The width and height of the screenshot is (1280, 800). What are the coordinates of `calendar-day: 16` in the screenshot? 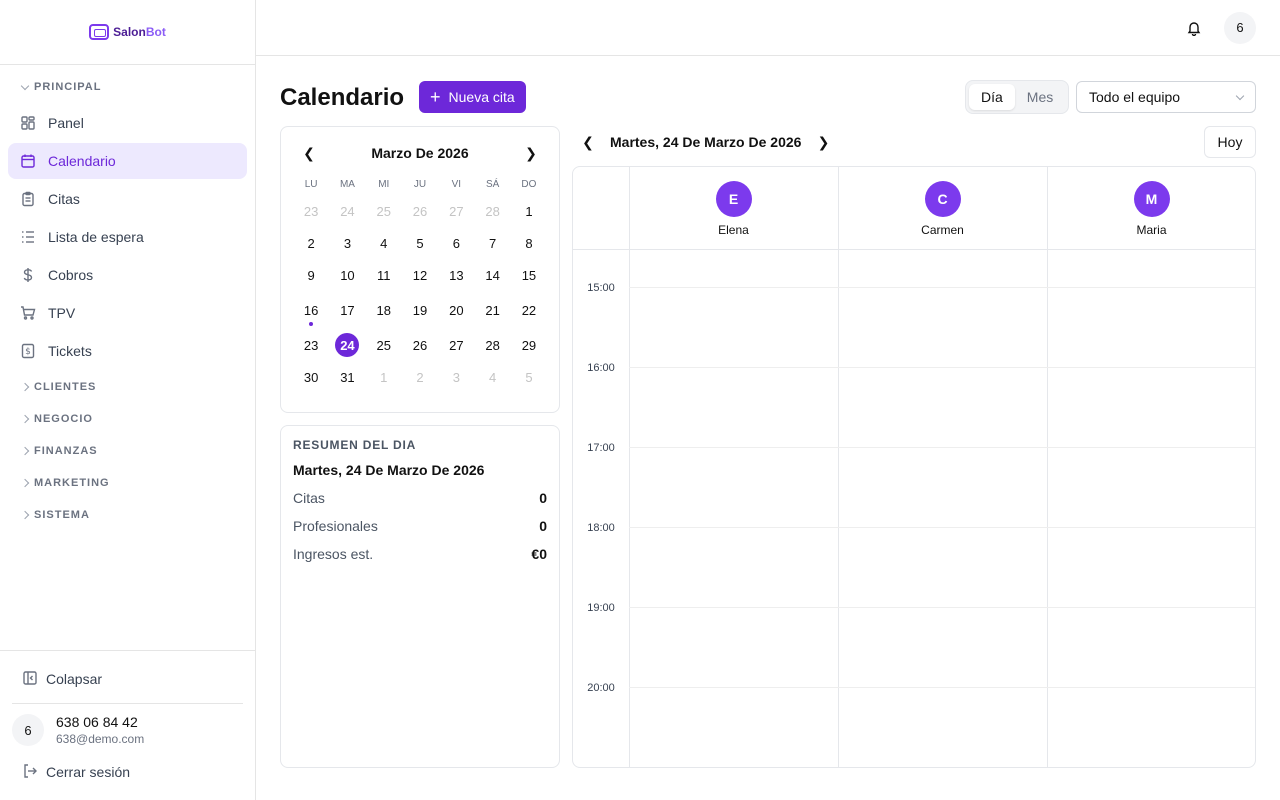 It's located at (311, 310).